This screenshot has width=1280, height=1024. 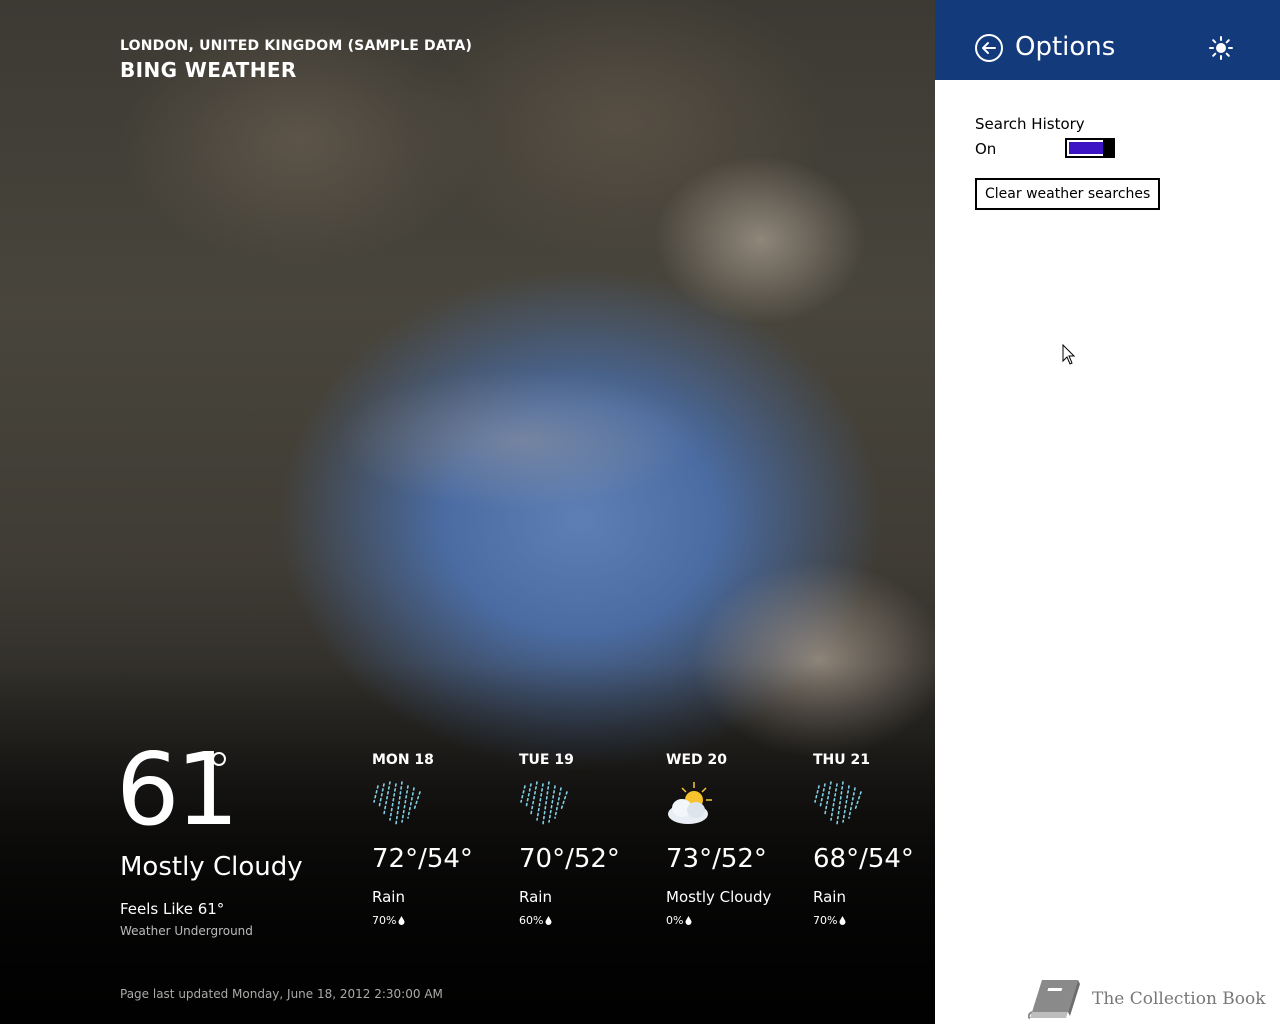 I want to click on precip-value: 0%, so click(x=675, y=920).